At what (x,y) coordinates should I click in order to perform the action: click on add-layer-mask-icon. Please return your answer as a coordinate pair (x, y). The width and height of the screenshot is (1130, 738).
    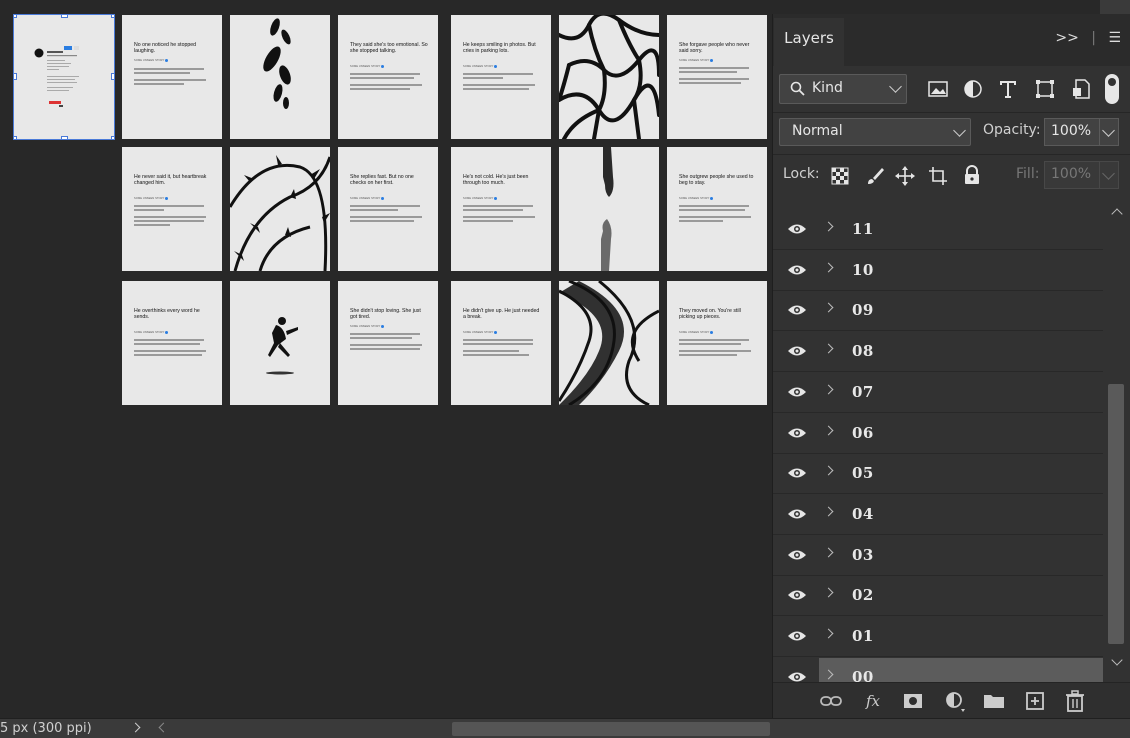
    Looking at the image, I should click on (913, 701).